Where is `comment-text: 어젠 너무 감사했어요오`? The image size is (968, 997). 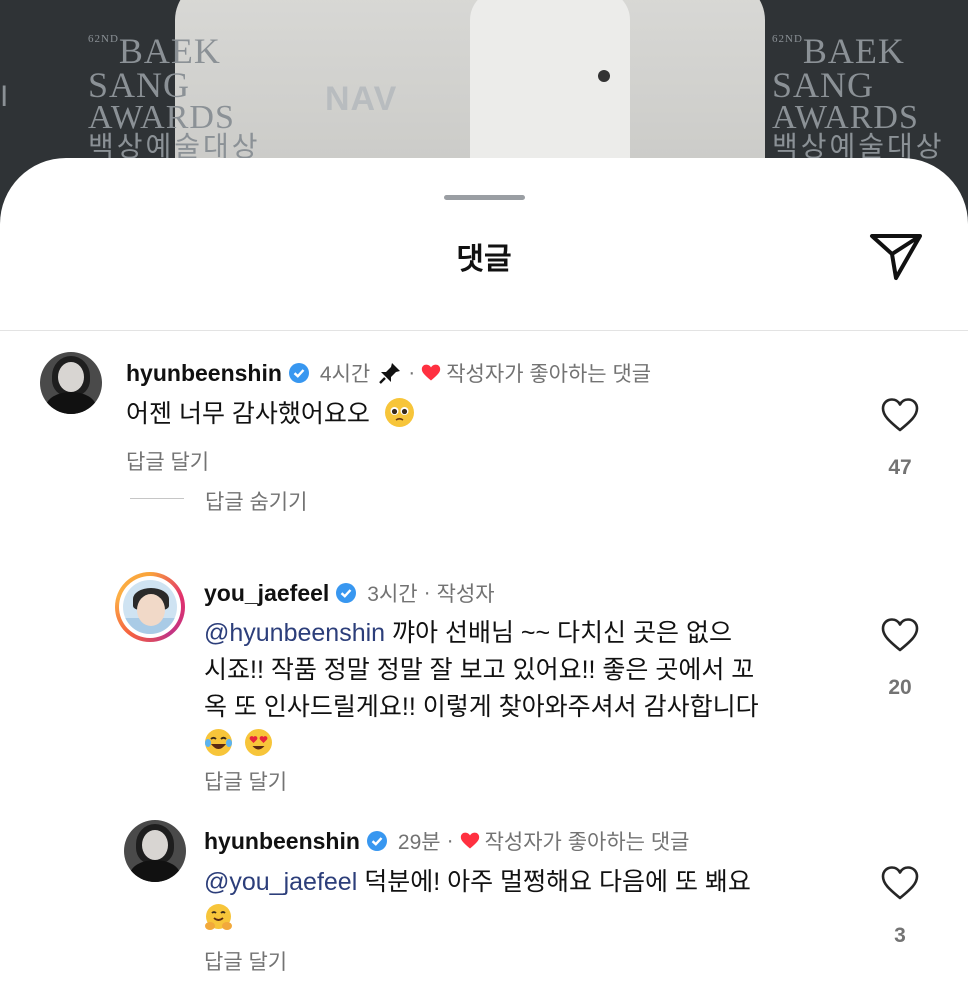 comment-text: 어젠 너무 감사했어요오 is located at coordinates (270, 414).